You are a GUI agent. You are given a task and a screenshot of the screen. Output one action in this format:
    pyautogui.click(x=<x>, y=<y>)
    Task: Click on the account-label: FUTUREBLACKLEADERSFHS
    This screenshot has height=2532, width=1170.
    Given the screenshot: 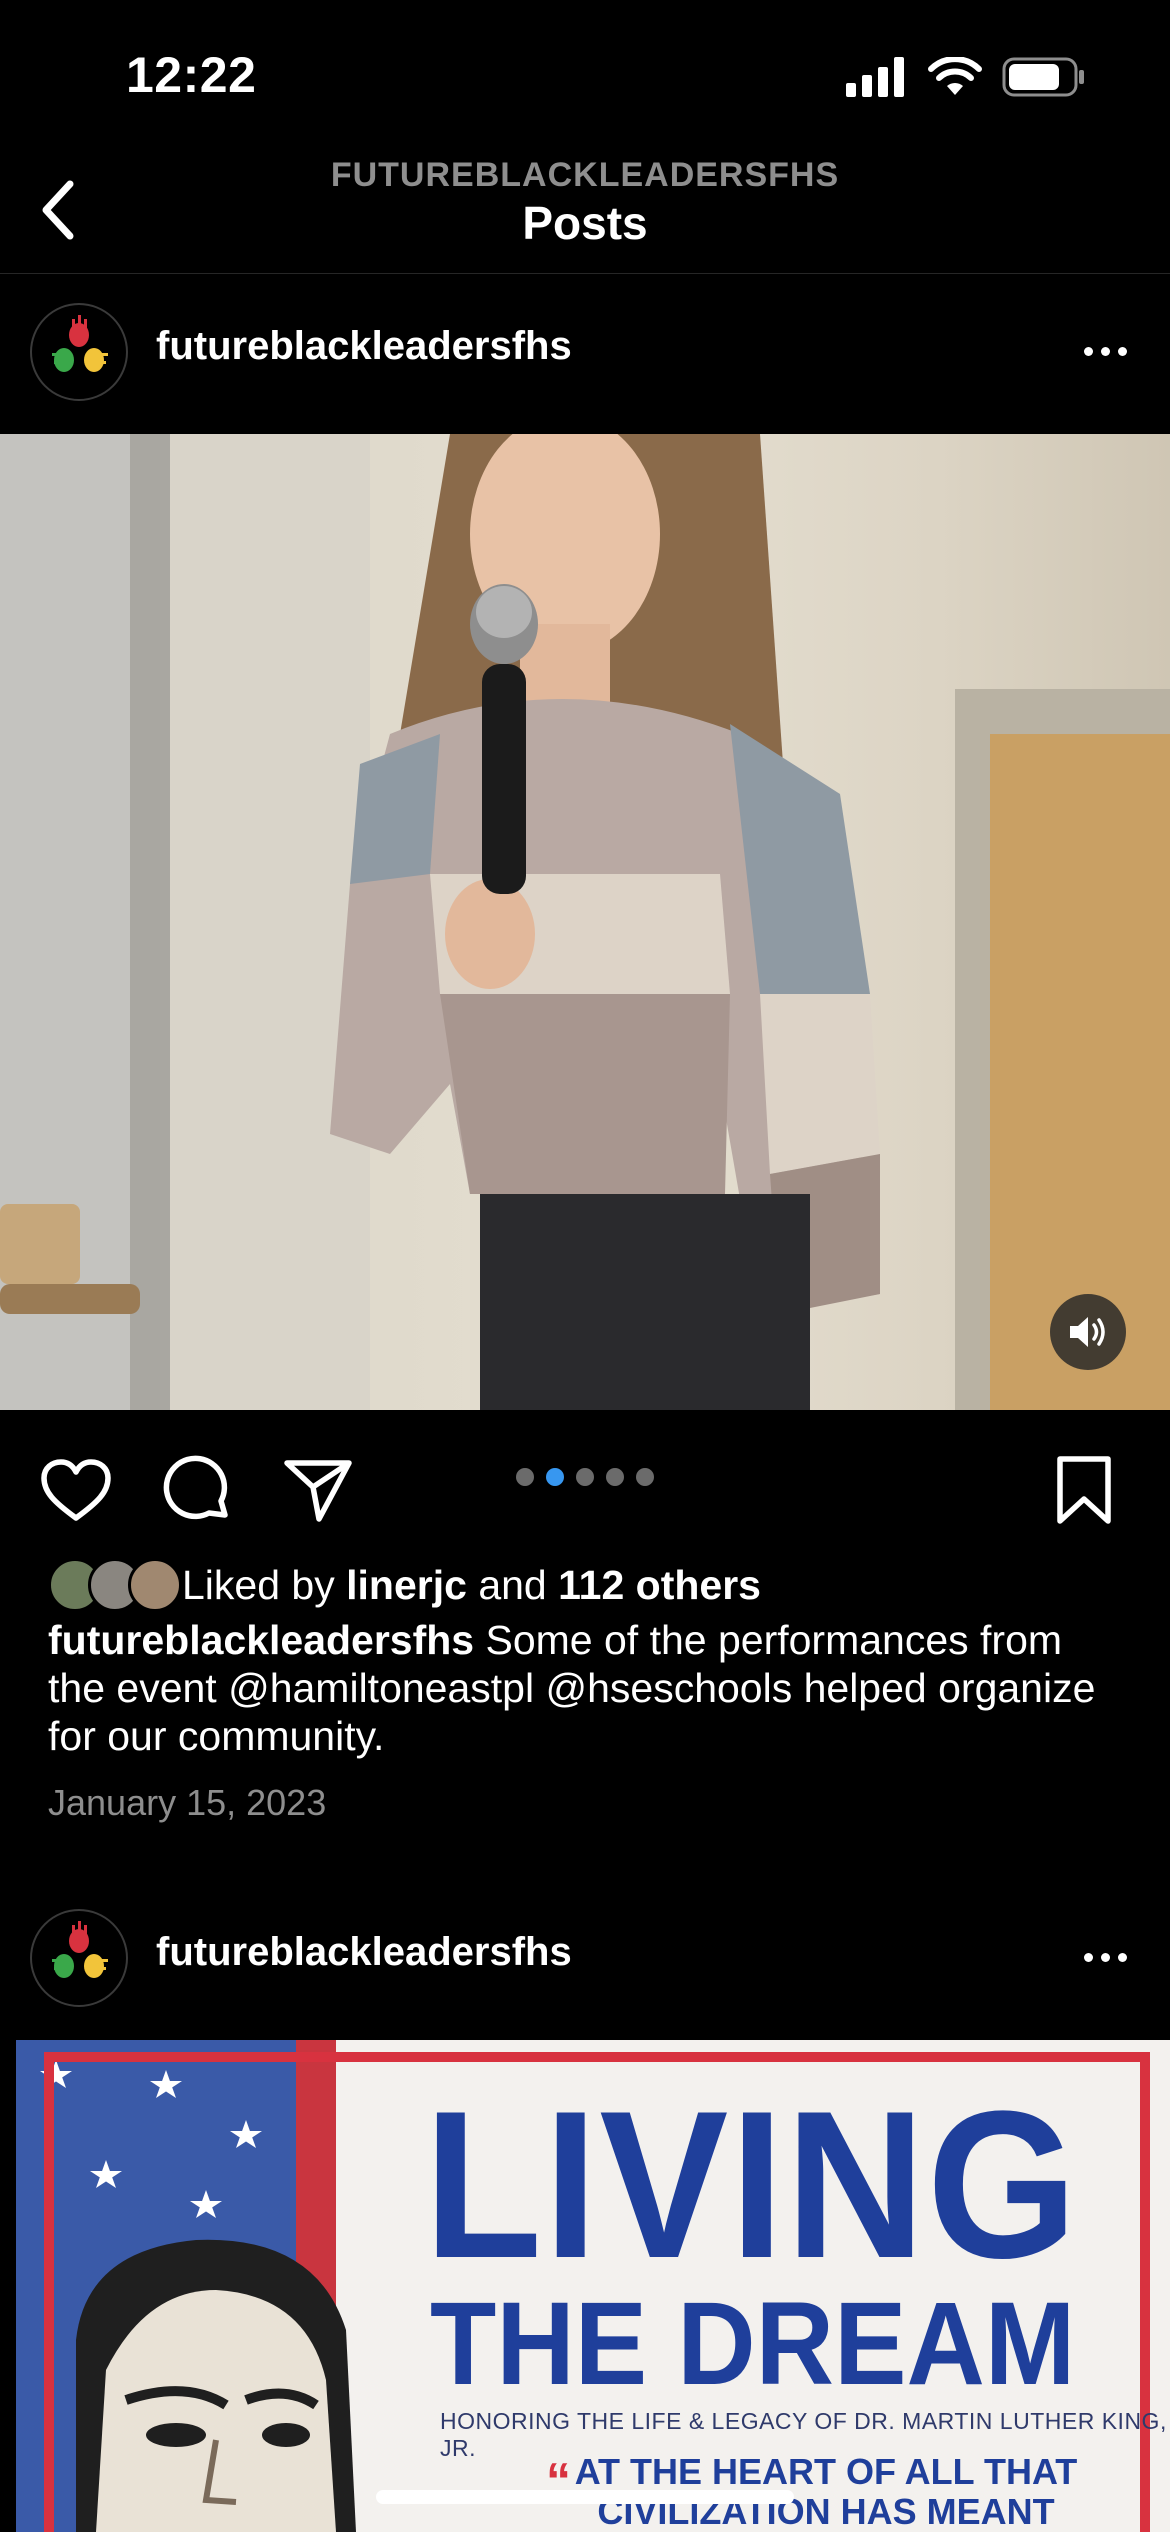 What is the action you would take?
    pyautogui.click(x=585, y=175)
    